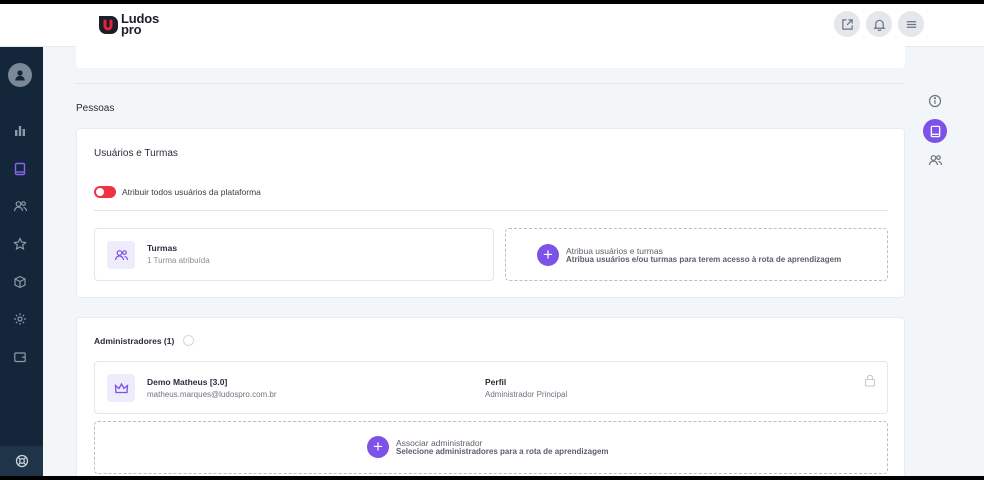 The image size is (984, 480). I want to click on rail-people-button, so click(935, 160).